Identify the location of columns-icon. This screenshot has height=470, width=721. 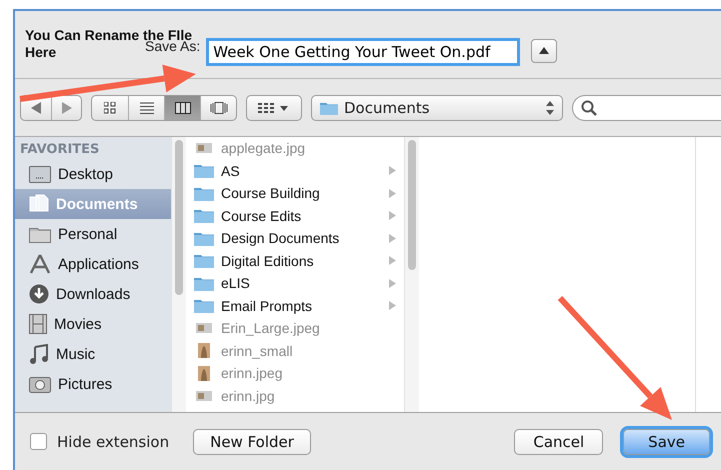
(182, 108).